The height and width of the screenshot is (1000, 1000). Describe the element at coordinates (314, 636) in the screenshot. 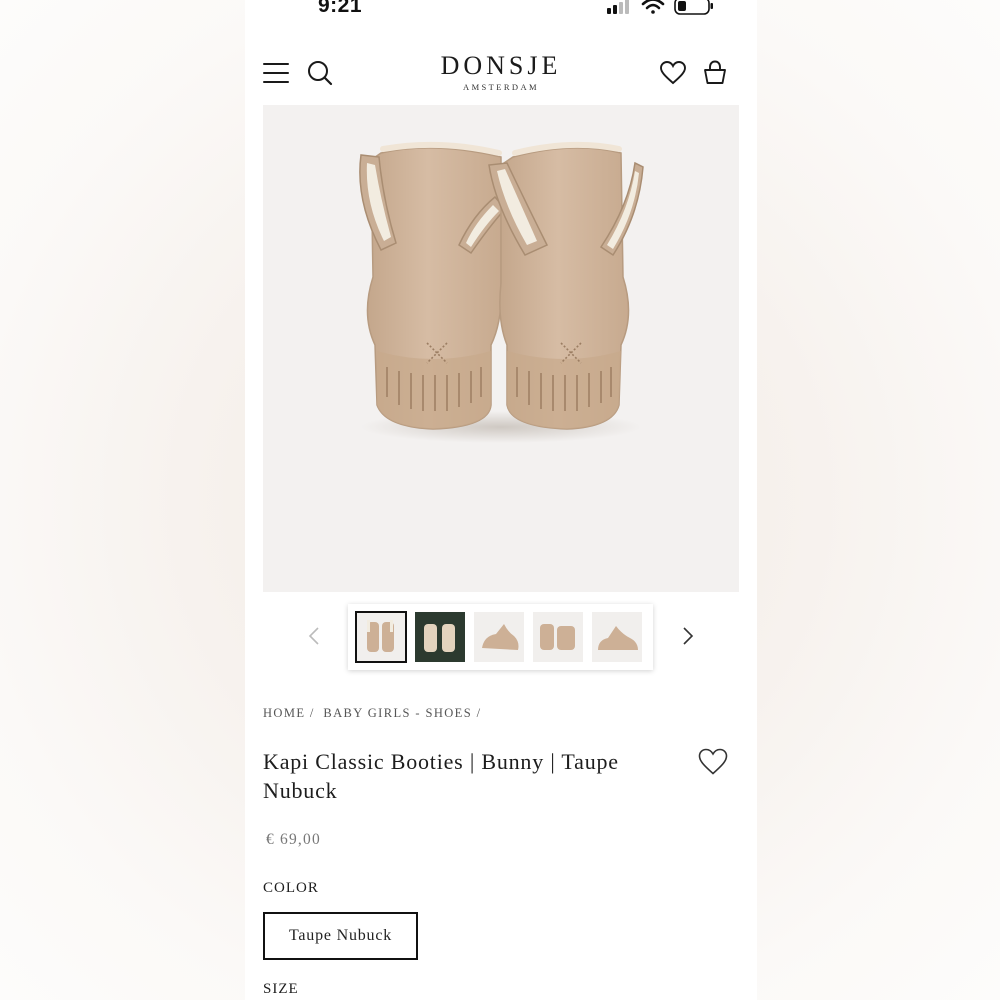

I see `chevron-left-icon` at that location.